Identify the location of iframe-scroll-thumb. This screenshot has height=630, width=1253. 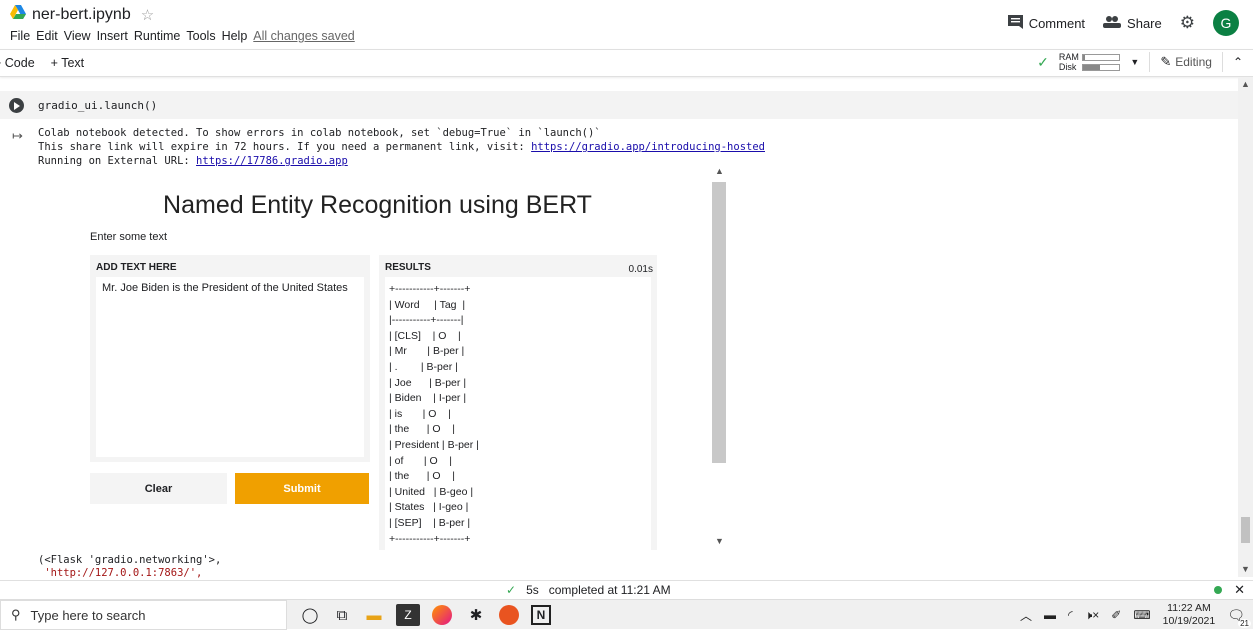
(719, 322).